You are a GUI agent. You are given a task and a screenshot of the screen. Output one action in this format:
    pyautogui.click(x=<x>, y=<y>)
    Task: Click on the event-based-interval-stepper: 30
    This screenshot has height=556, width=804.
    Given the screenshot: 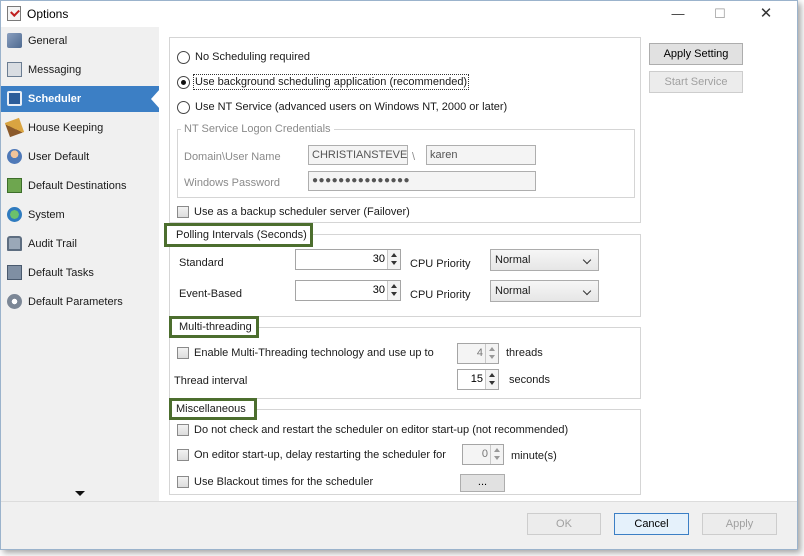 What is the action you would take?
    pyautogui.click(x=348, y=290)
    